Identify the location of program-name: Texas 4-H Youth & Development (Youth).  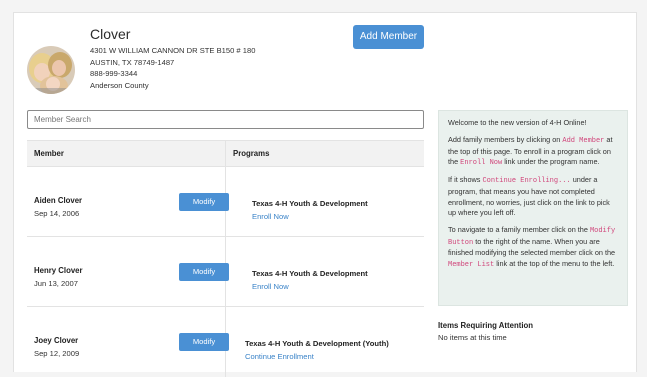
(317, 343).